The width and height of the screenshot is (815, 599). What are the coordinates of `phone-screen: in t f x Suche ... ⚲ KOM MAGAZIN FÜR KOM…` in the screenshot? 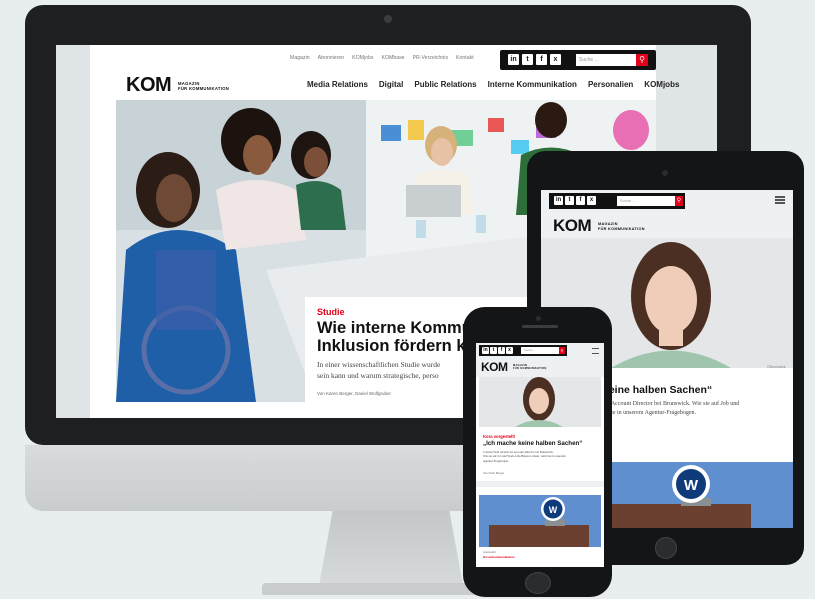 It's located at (540, 455).